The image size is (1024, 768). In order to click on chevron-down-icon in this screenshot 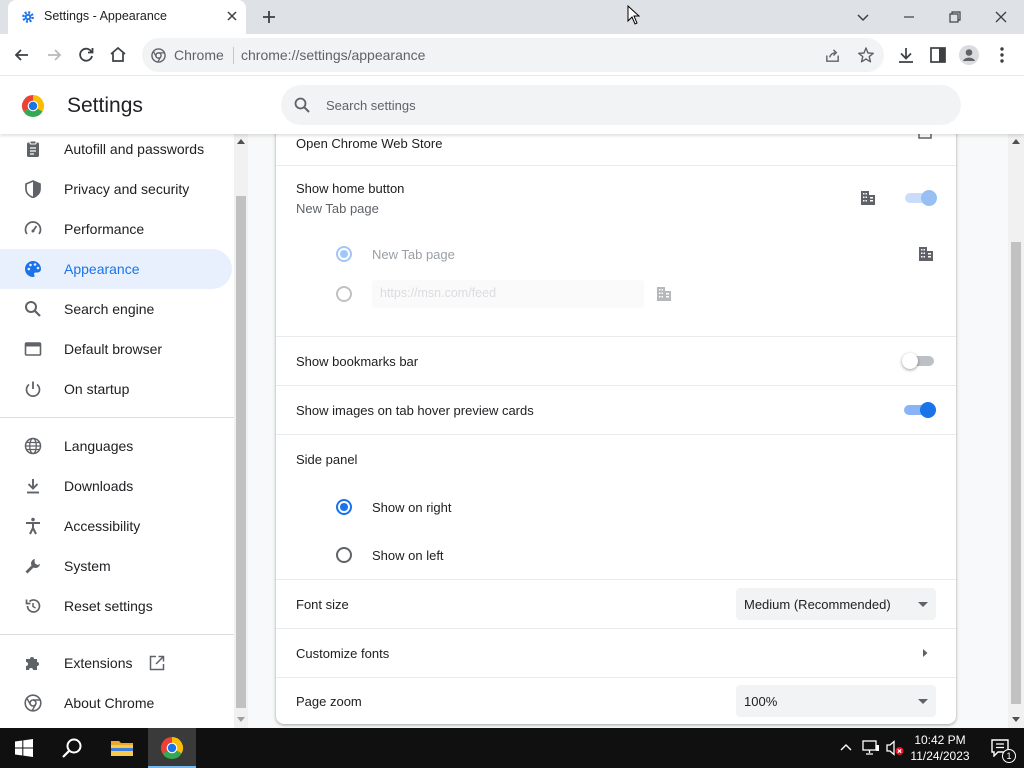, I will do `click(863, 17)`.